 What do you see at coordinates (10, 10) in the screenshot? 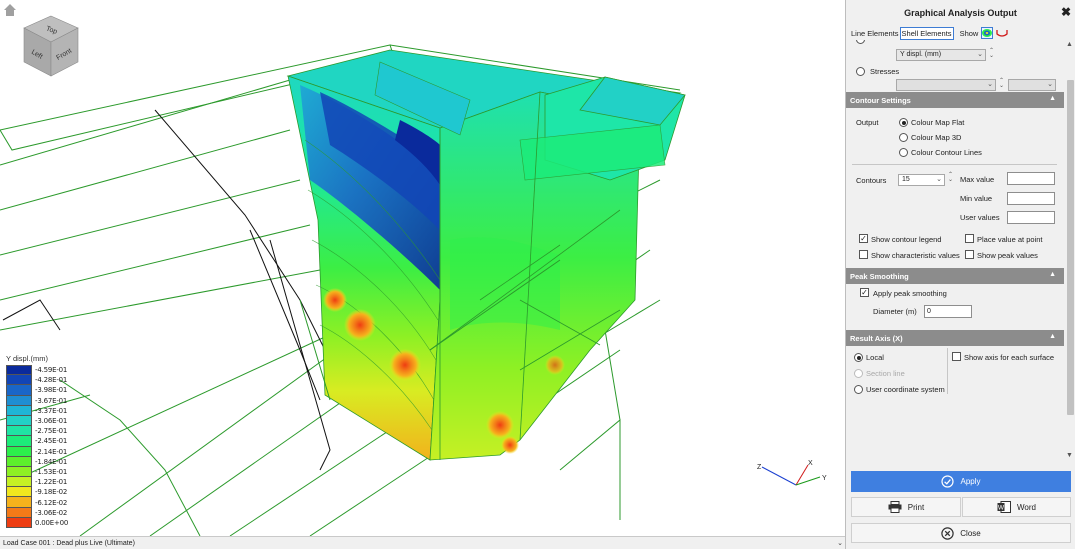
I see `home-icon` at bounding box center [10, 10].